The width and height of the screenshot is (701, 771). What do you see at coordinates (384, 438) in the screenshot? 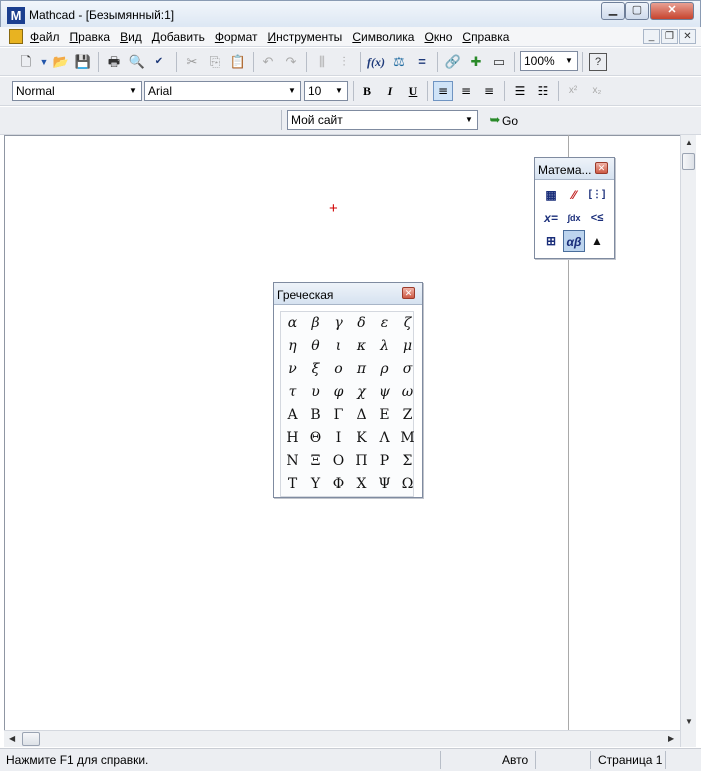
I see `greek-upper-symbol-button: Λ` at bounding box center [384, 438].